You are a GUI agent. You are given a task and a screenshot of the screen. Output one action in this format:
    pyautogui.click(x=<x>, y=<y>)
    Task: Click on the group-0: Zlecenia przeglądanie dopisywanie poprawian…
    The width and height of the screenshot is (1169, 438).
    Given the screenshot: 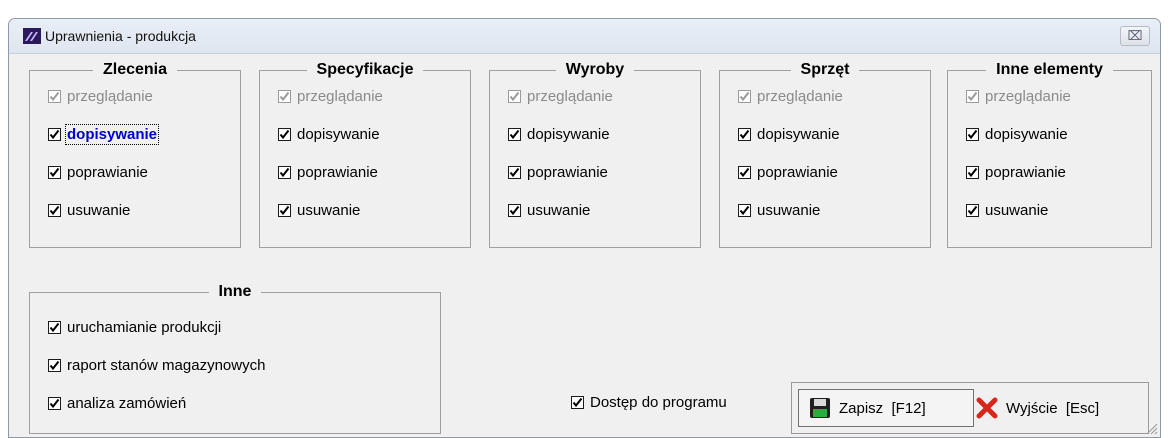 What is the action you would take?
    pyautogui.click(x=135, y=154)
    